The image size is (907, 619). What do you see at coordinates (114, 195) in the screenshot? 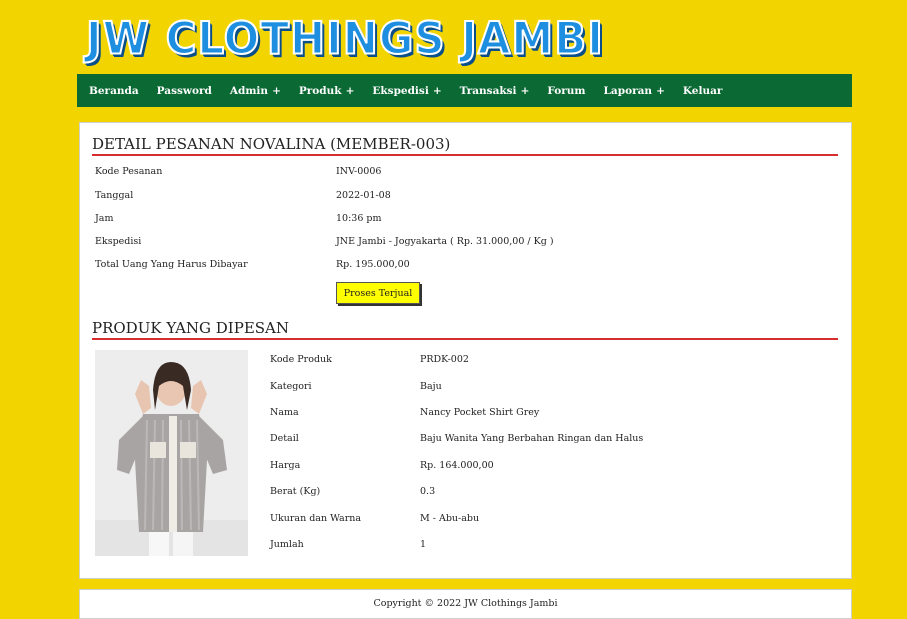
I see `order-date-label: Tanggal` at bounding box center [114, 195].